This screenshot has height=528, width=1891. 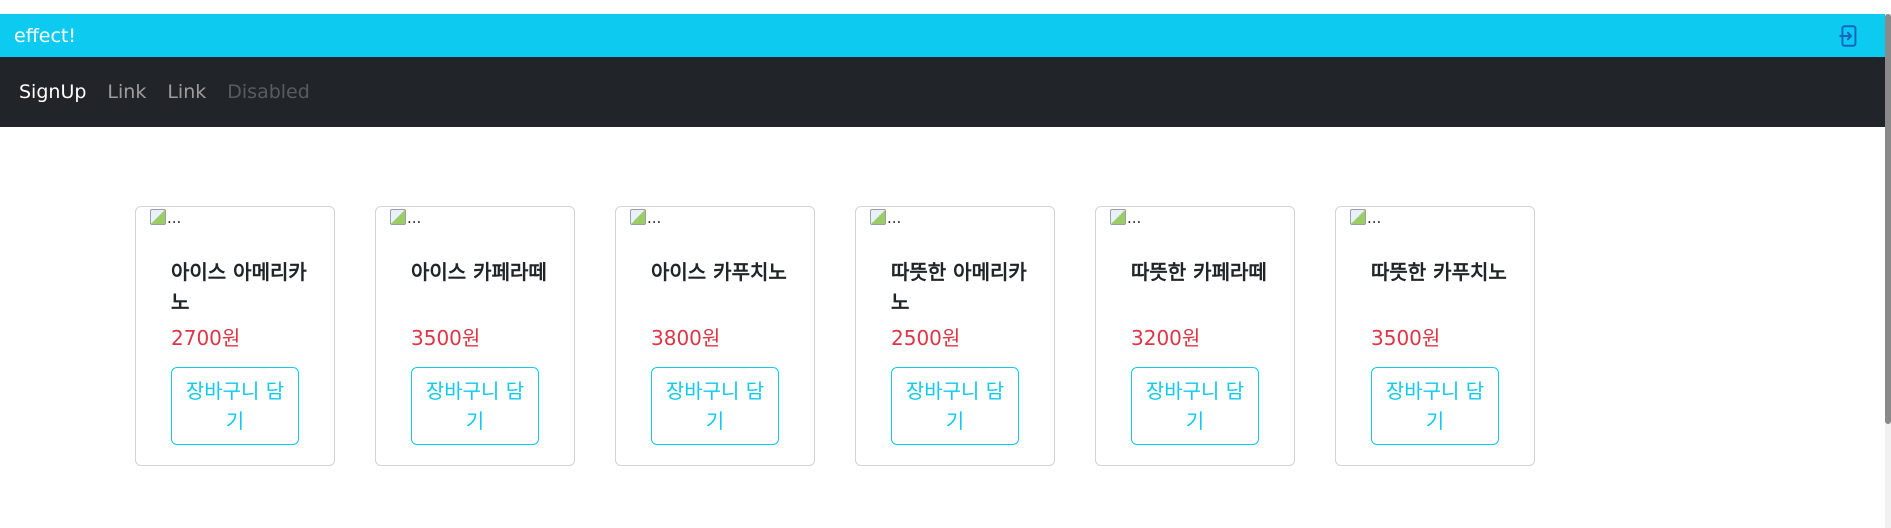 What do you see at coordinates (959, 287) in the screenshot?
I see `product-title: 따뜻한 아메리카노` at bounding box center [959, 287].